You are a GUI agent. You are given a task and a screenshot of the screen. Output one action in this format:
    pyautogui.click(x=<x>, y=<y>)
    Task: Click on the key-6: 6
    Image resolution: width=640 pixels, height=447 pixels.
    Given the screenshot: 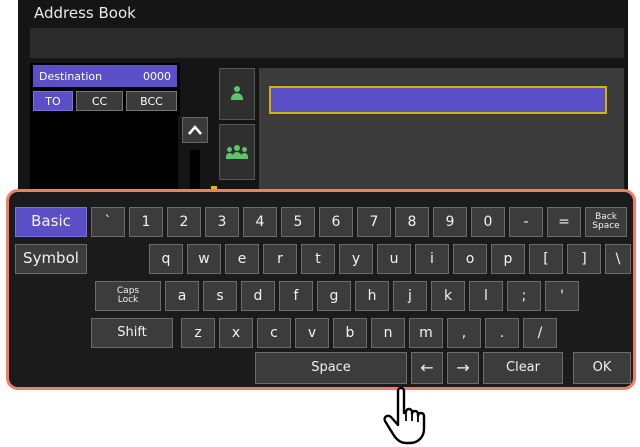 What is the action you would take?
    pyautogui.click(x=336, y=222)
    